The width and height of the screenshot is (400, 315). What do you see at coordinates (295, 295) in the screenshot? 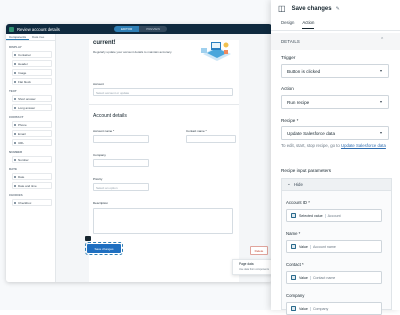
I see `param-label: Company` at bounding box center [295, 295].